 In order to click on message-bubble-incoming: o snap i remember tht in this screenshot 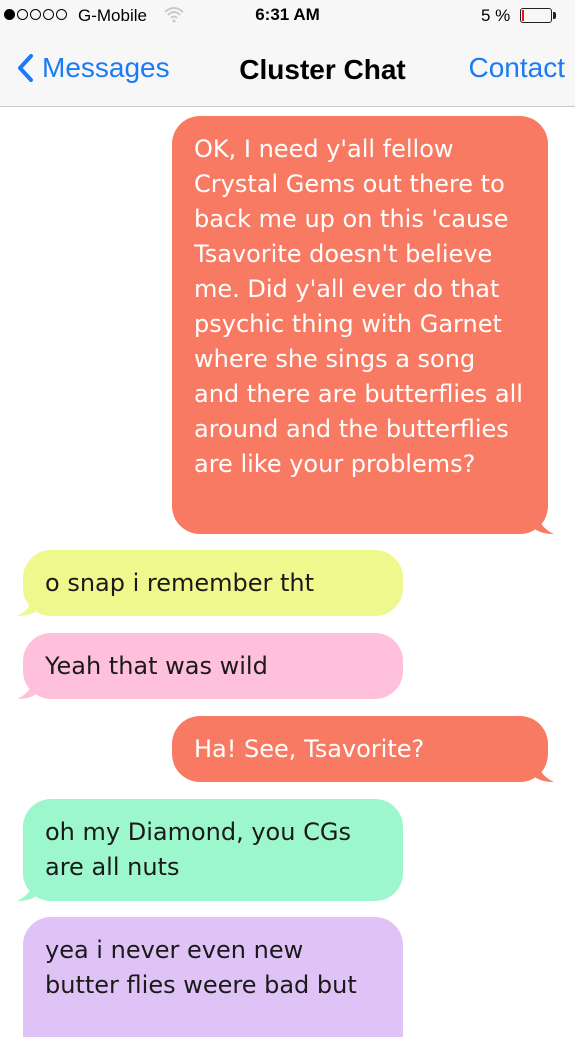, I will do `click(210, 583)`.